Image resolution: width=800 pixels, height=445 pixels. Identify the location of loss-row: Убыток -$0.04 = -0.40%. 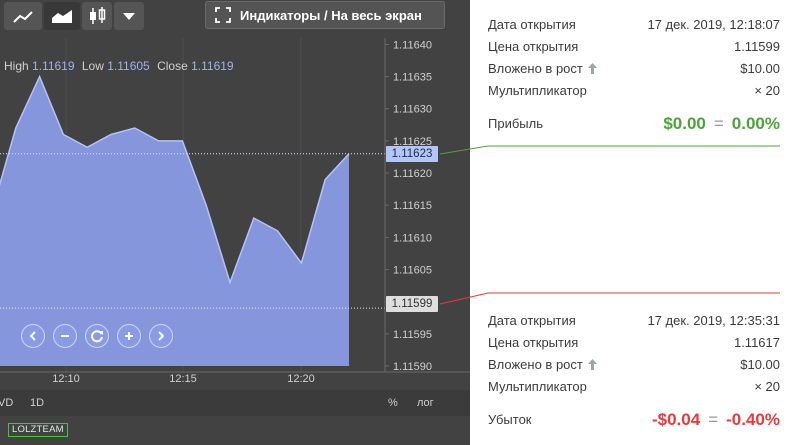
(634, 420).